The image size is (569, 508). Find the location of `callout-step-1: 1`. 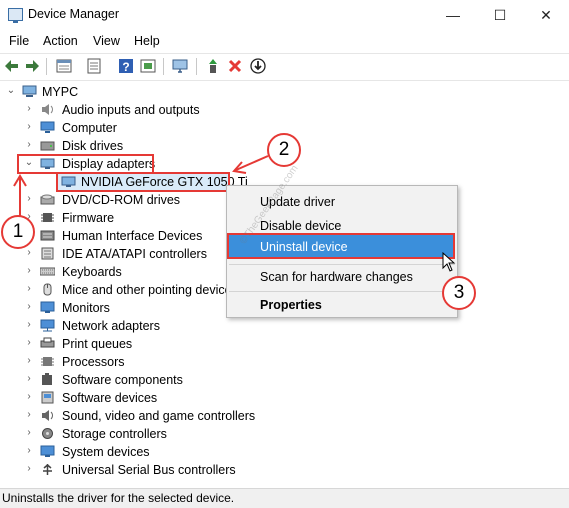

callout-step-1: 1 is located at coordinates (18, 232).